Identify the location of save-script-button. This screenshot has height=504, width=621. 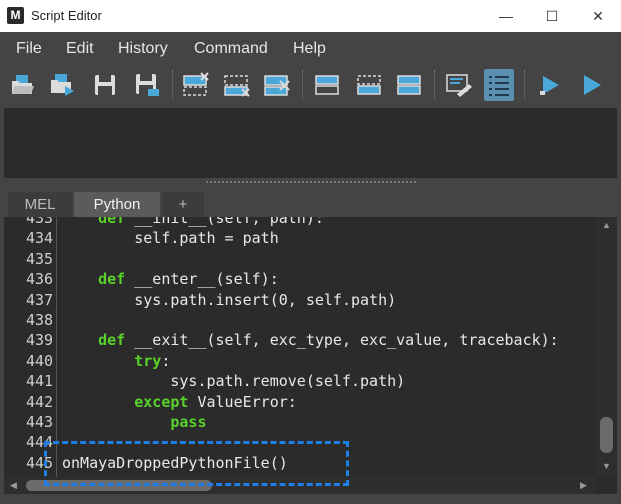
(105, 85).